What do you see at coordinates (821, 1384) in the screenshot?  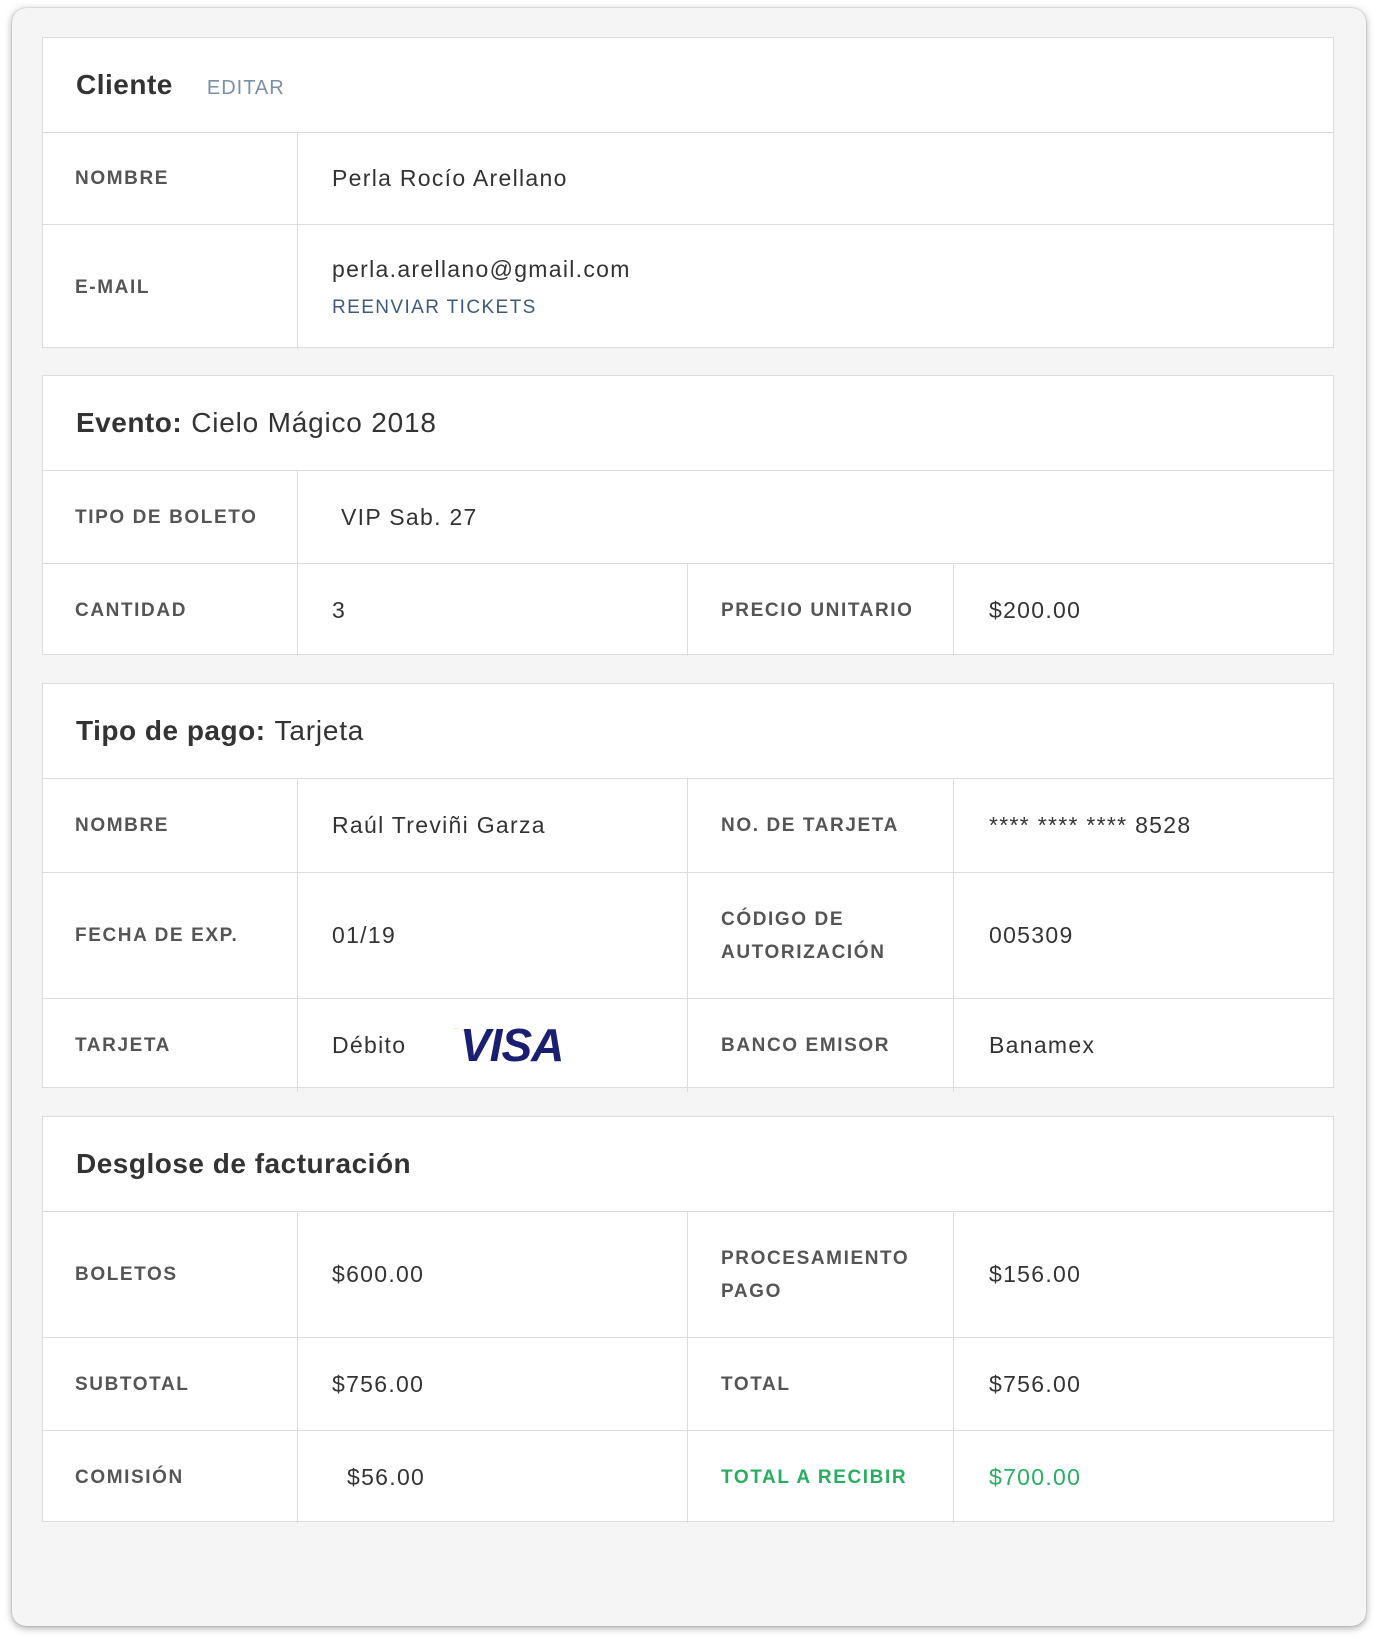 I see `total-label-cell: TOTAL` at bounding box center [821, 1384].